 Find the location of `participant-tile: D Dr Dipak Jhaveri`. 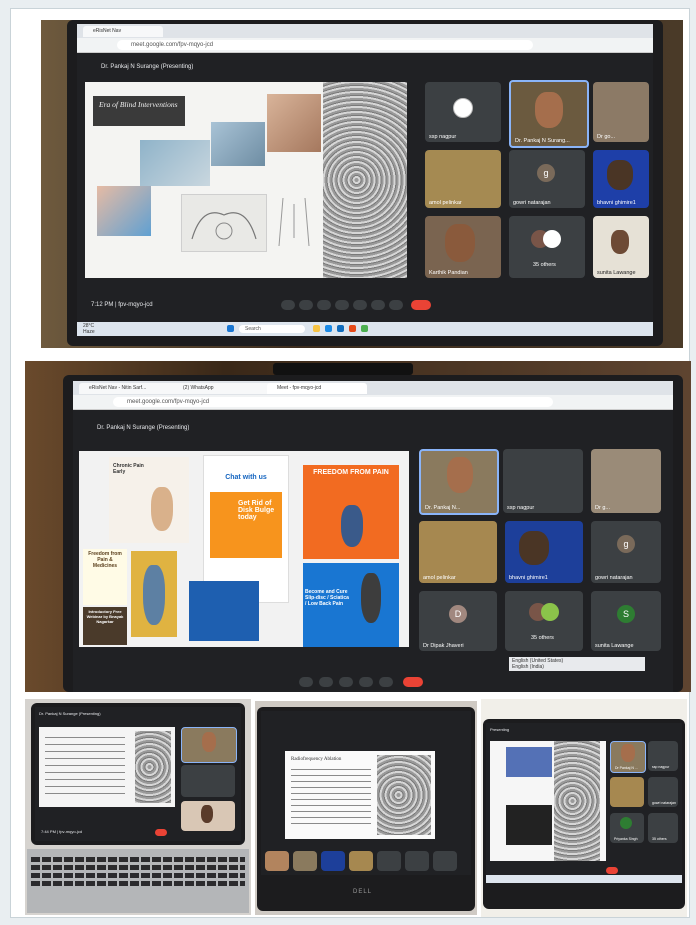

participant-tile: D Dr Dipak Jhaveri is located at coordinates (458, 621).